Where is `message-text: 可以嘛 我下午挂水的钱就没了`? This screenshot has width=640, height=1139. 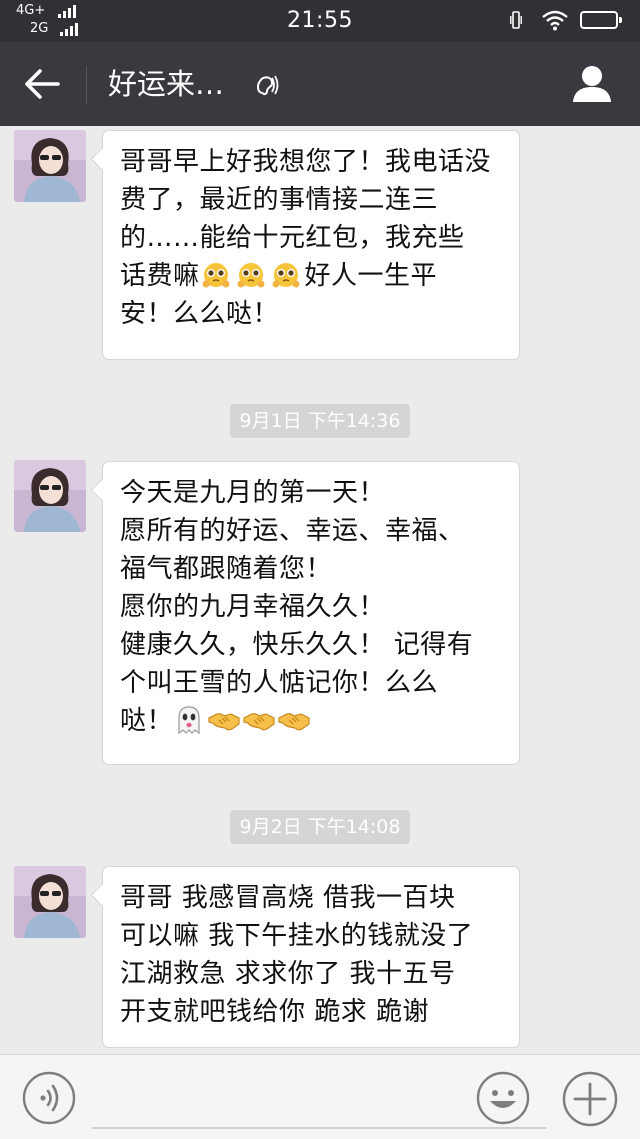
message-text: 可以嘛 我下午挂水的钱就没了 is located at coordinates (297, 936).